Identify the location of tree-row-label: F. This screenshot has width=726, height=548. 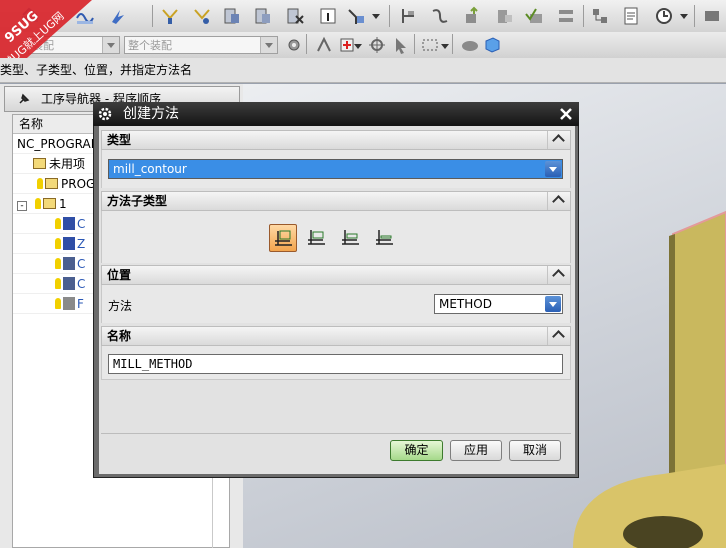
(80, 304).